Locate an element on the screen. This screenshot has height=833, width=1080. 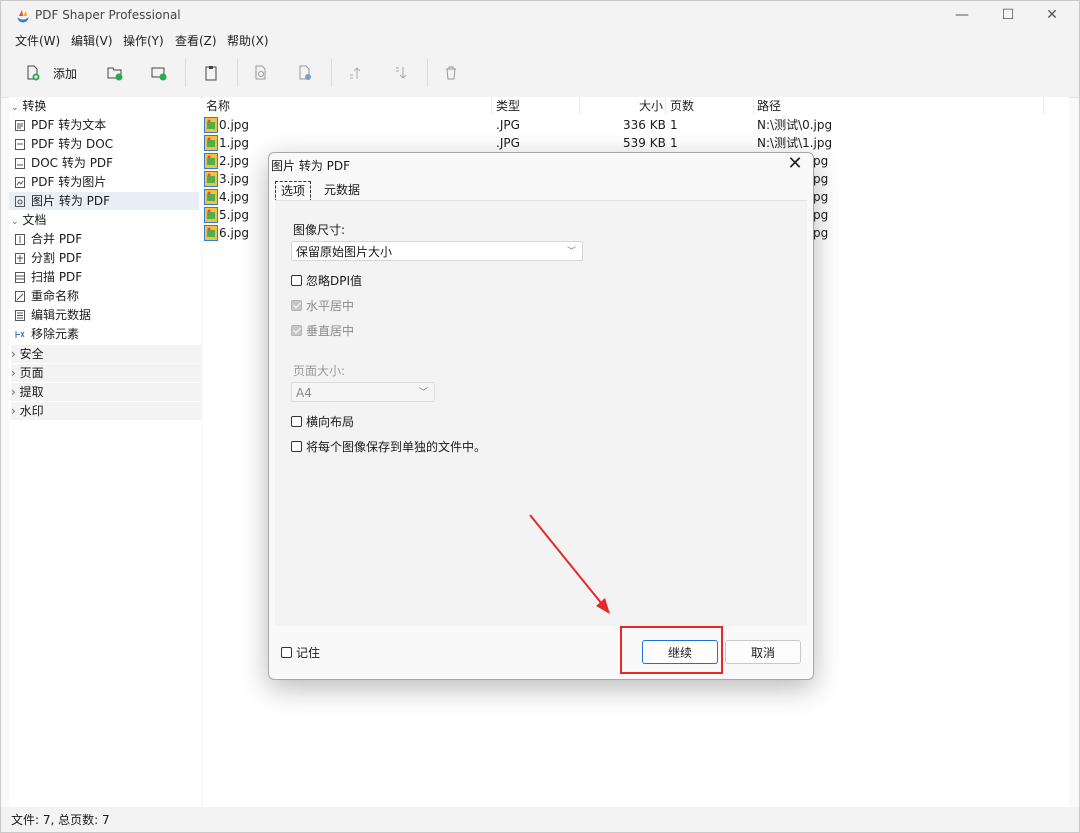
column-header-name: 名称 is located at coordinates (218, 105).